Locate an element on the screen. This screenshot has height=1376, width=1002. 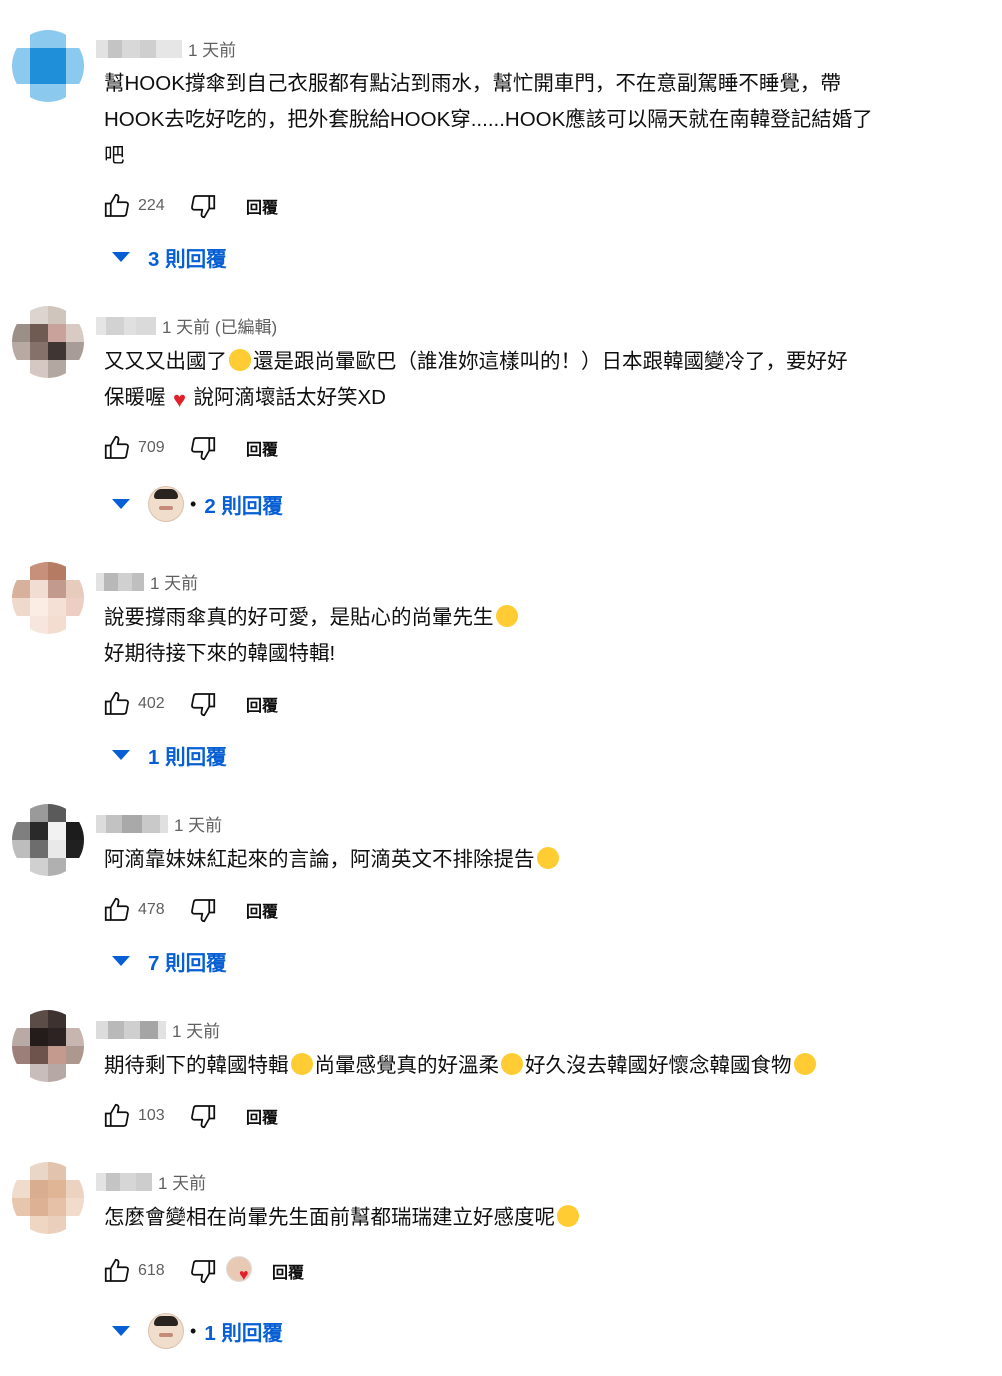
comment-actions: 618 ♥ 回覆 is located at coordinates (202, 1271).